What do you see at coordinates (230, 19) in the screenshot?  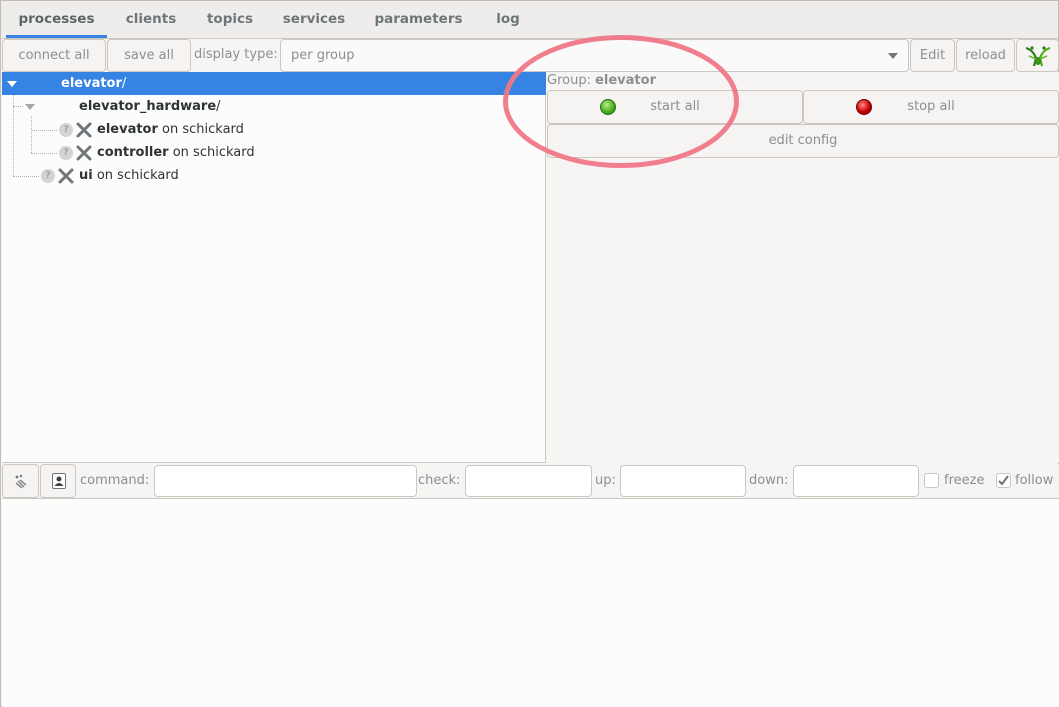 I see `tab-topics: topics` at bounding box center [230, 19].